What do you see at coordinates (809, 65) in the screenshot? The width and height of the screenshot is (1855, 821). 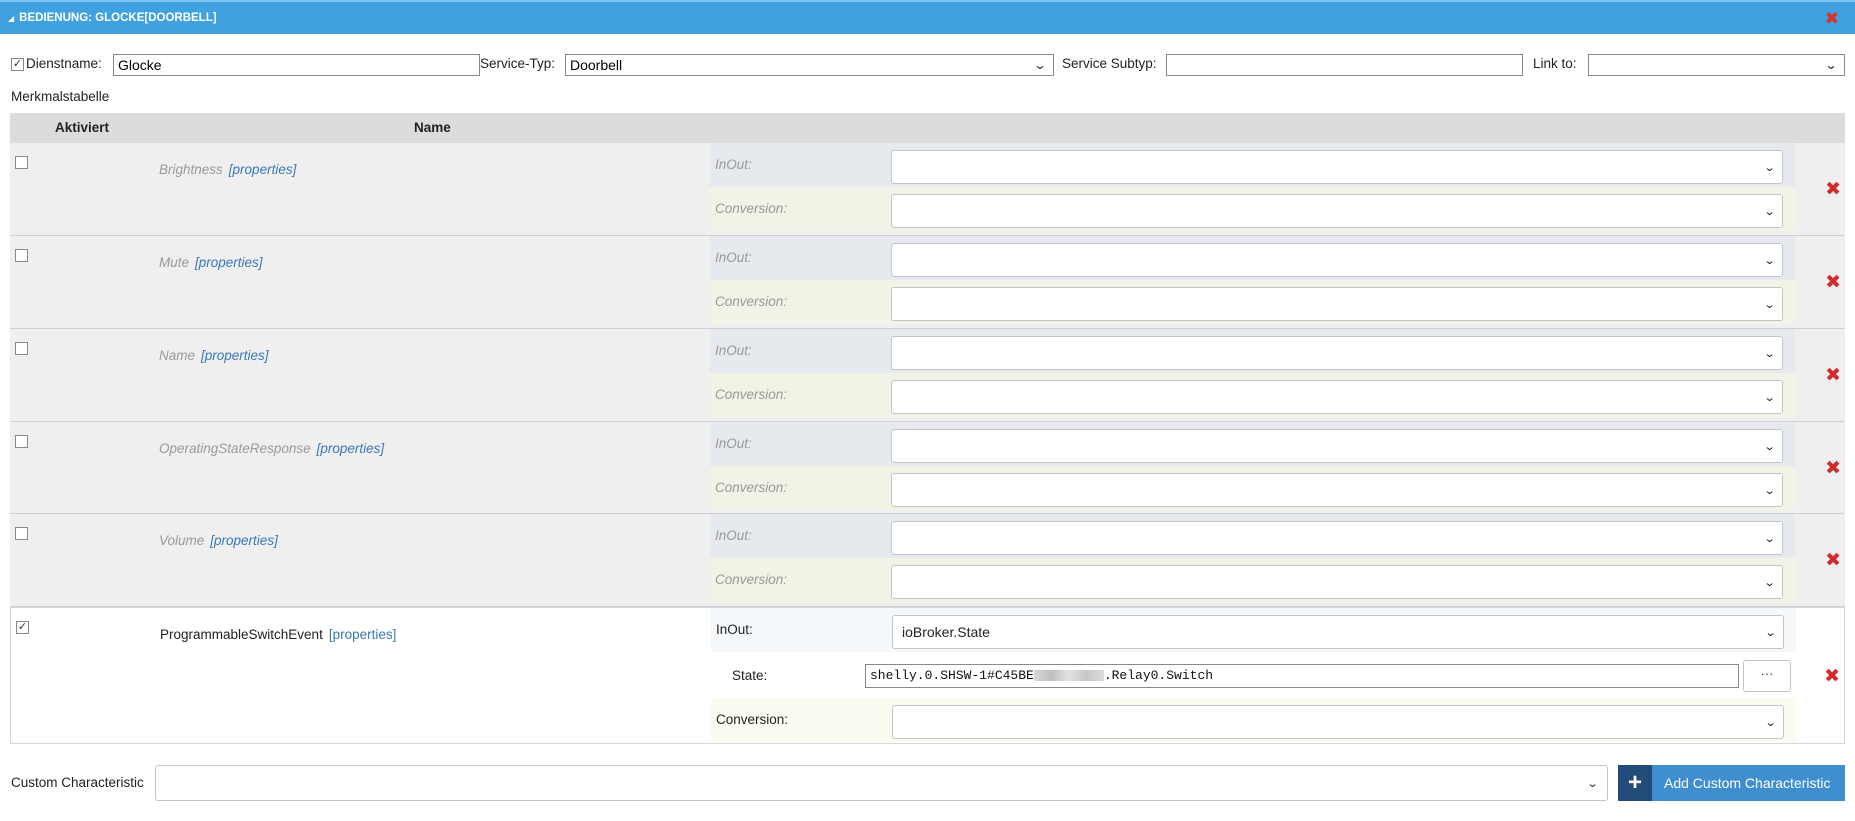 I see `service-type-select: Doorbell ⌄` at bounding box center [809, 65].